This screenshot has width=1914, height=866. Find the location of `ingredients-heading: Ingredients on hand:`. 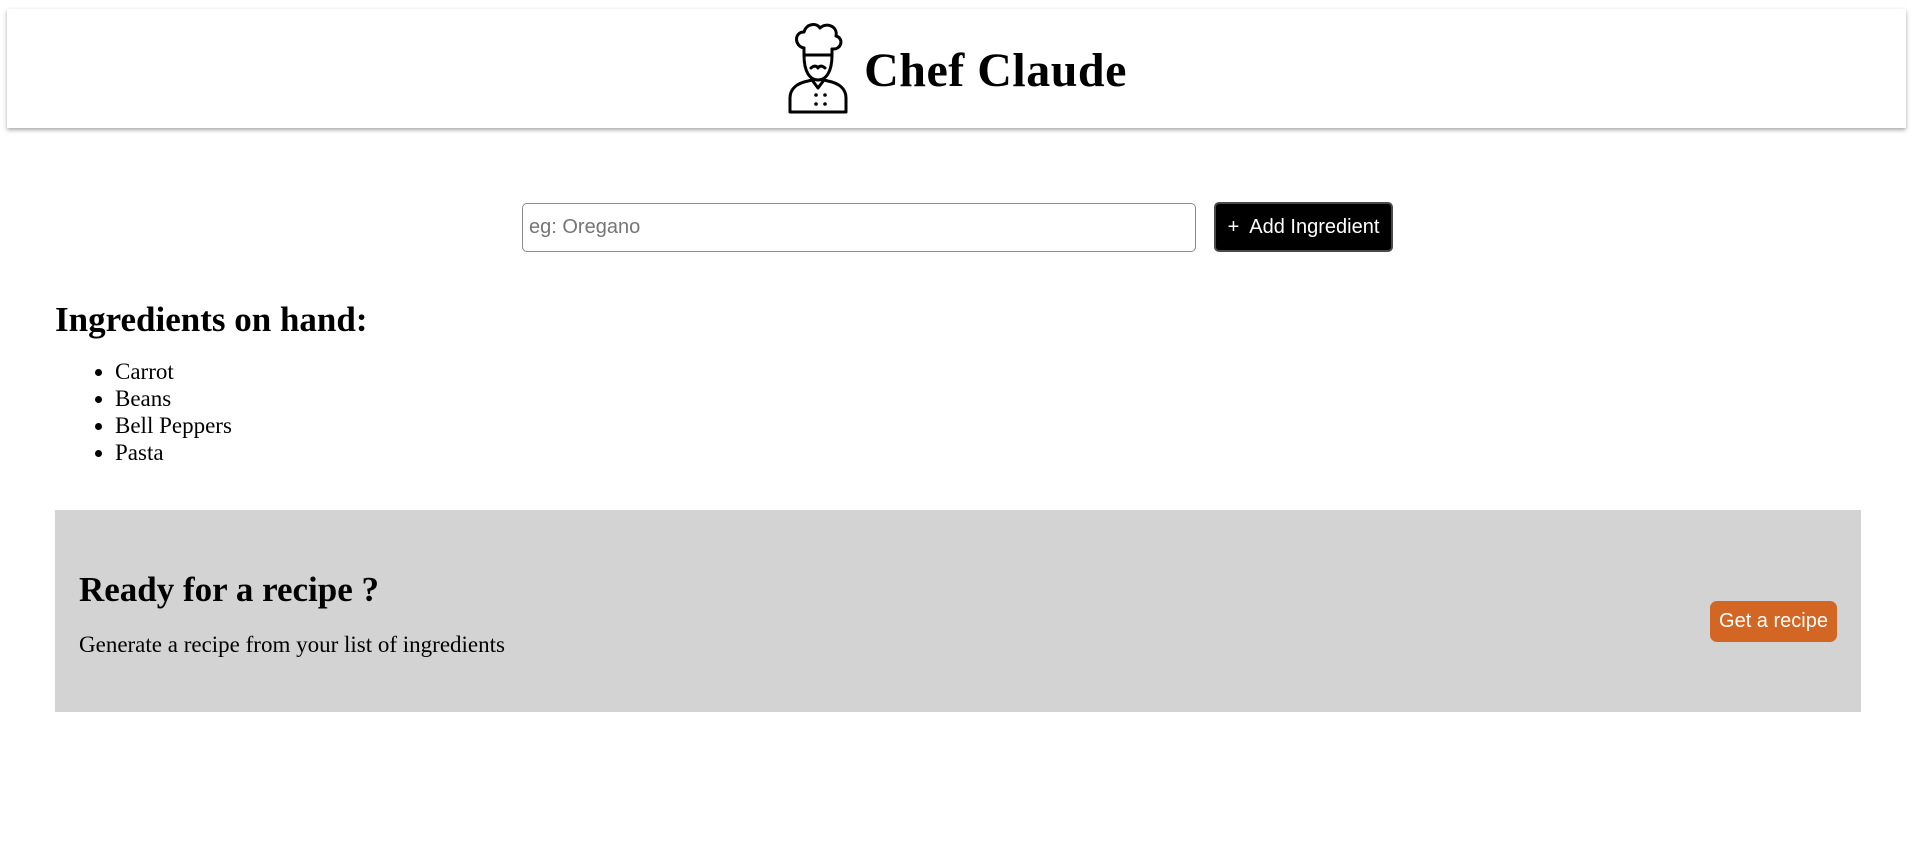

ingredients-heading: Ingredients on hand: is located at coordinates (211, 319).